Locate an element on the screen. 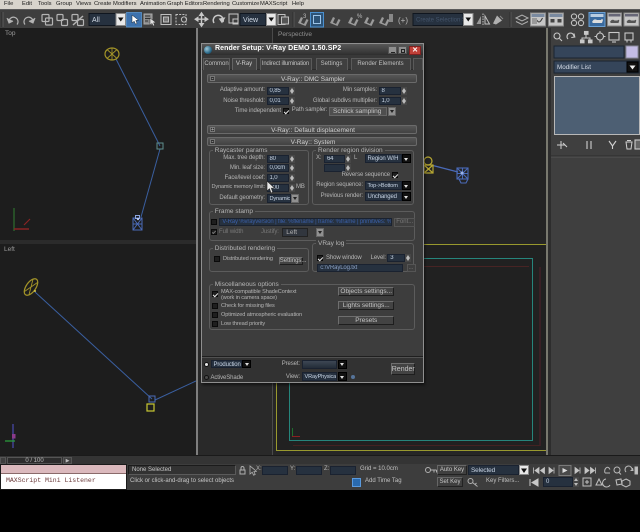 This screenshot has height=532, width=640. svg-text: 3 is located at coordinates (305, 17).